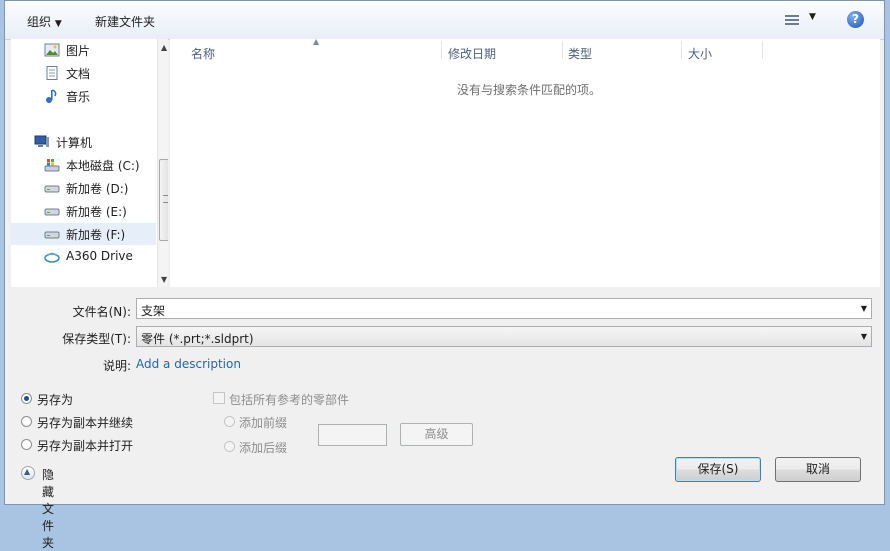 The height and width of the screenshot is (551, 890). Describe the element at coordinates (263, 423) in the screenshot. I see `add-prefix-label: 添加前缀` at that location.